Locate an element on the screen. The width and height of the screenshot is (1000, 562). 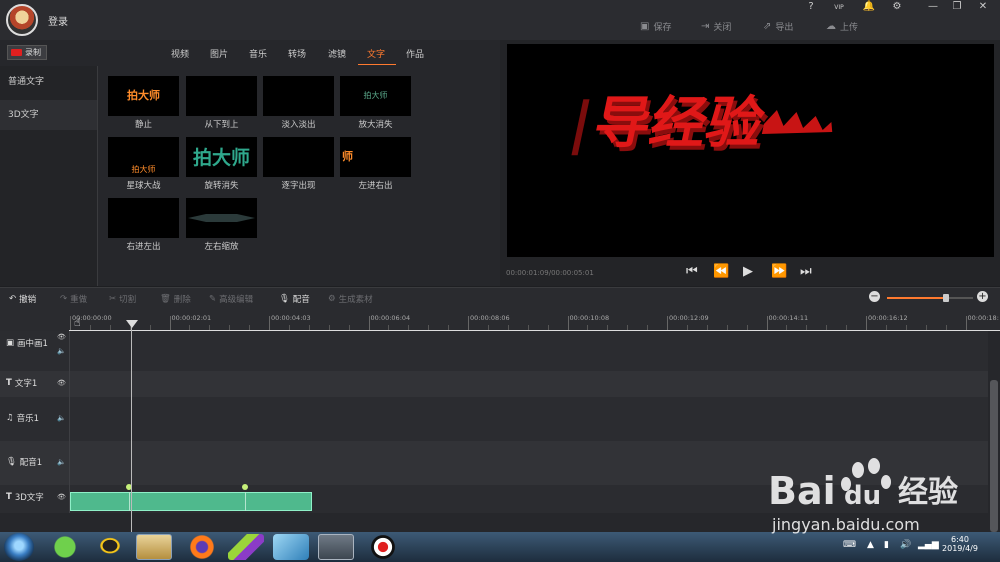
track-row is located at coordinates (494, 384).